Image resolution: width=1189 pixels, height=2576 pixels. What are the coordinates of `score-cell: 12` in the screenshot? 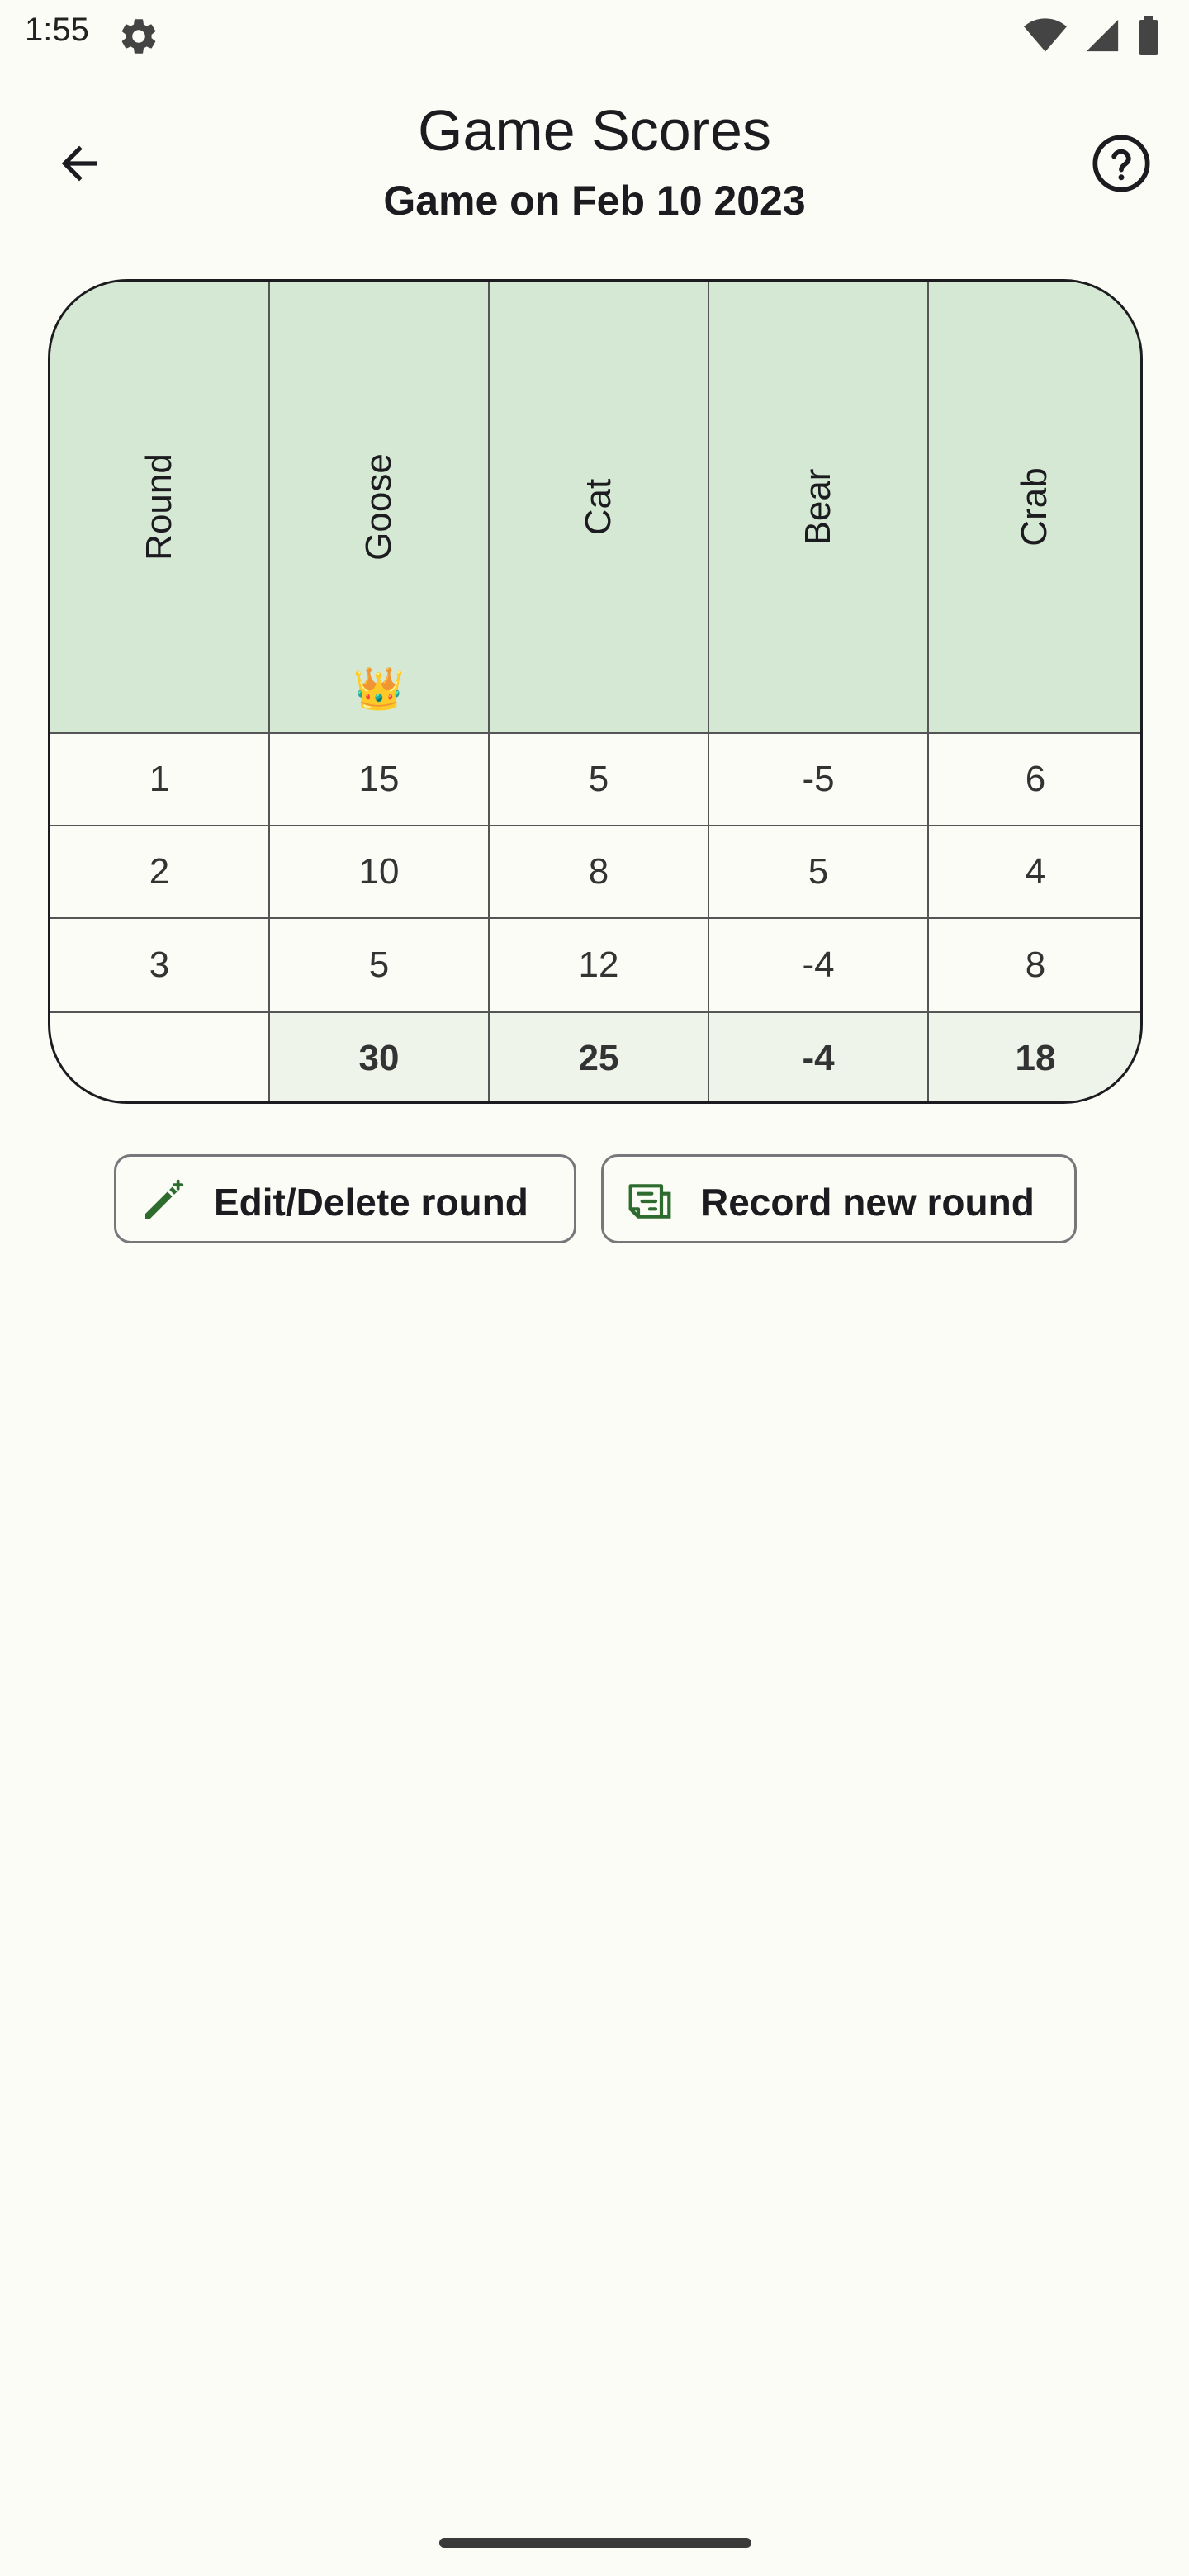 It's located at (599, 965).